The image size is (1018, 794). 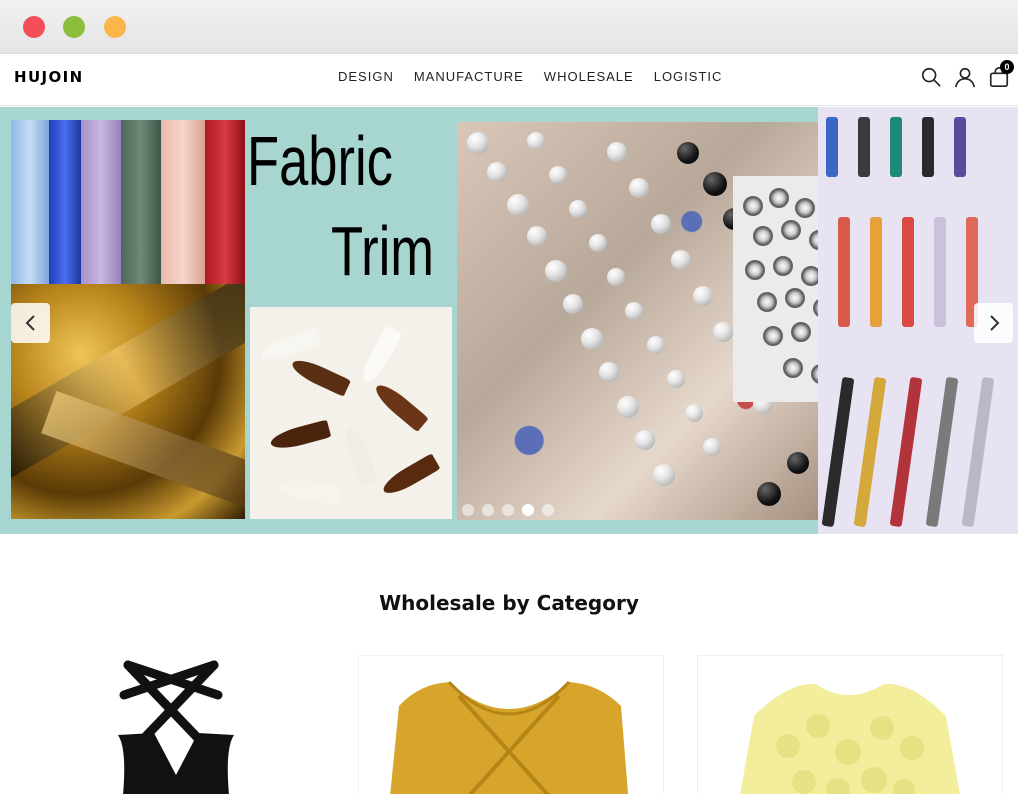 I want to click on window-close-button, so click(x=34, y=27).